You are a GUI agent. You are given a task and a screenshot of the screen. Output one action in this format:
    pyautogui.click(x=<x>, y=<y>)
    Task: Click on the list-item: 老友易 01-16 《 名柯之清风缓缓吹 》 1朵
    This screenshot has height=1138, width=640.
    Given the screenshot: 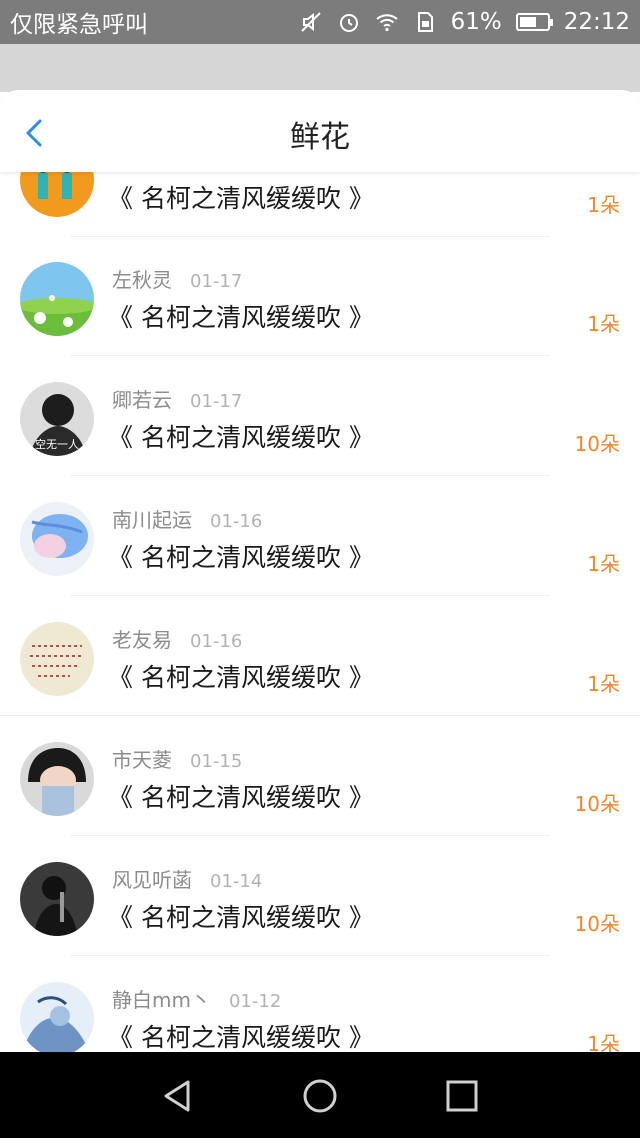 What is the action you would take?
    pyautogui.click(x=320, y=656)
    